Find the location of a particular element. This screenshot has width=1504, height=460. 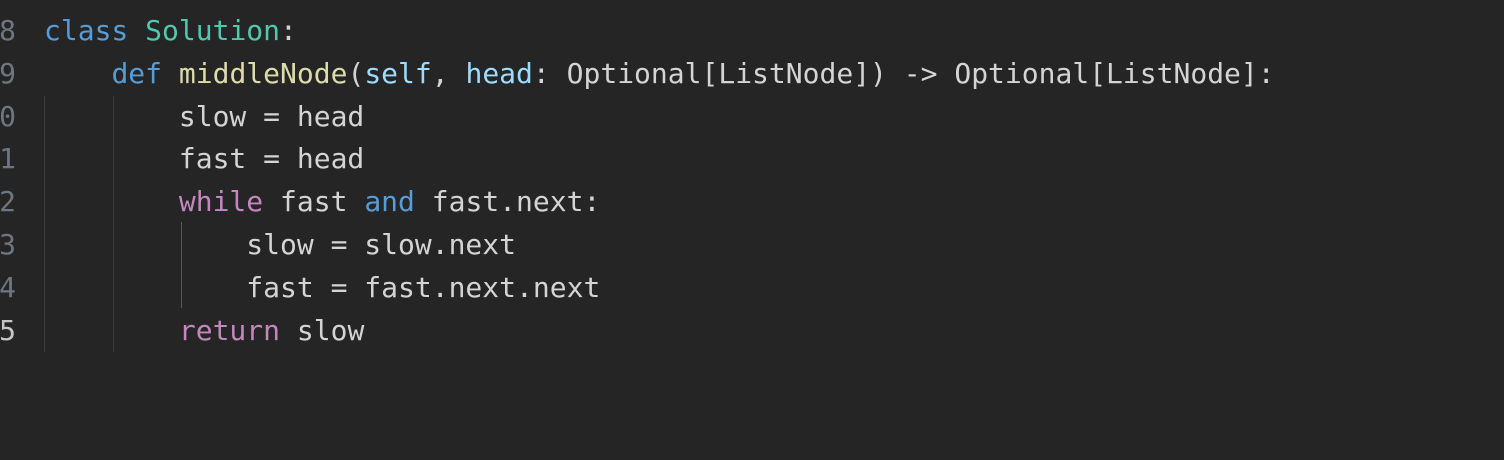

code-token: fast = head is located at coordinates (204, 158).